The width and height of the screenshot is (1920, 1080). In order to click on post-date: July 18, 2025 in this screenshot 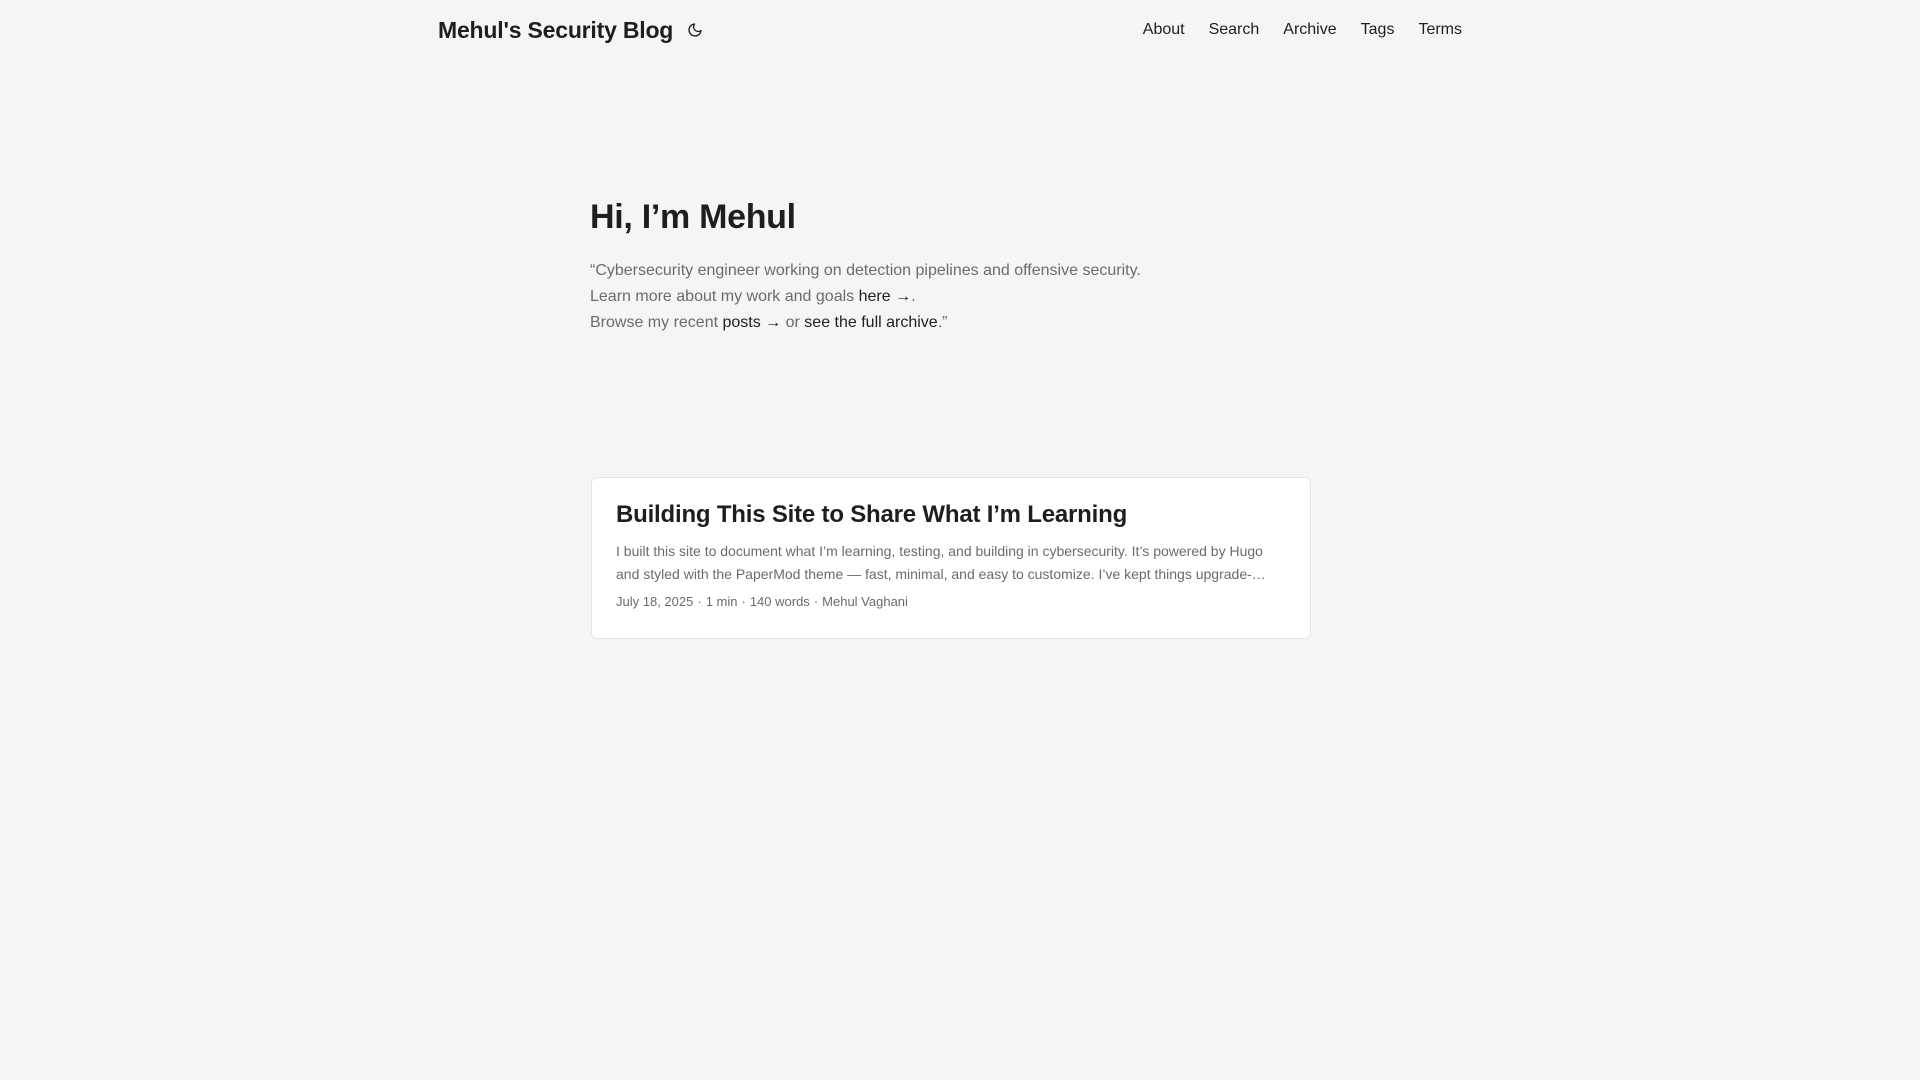, I will do `click(655, 601)`.